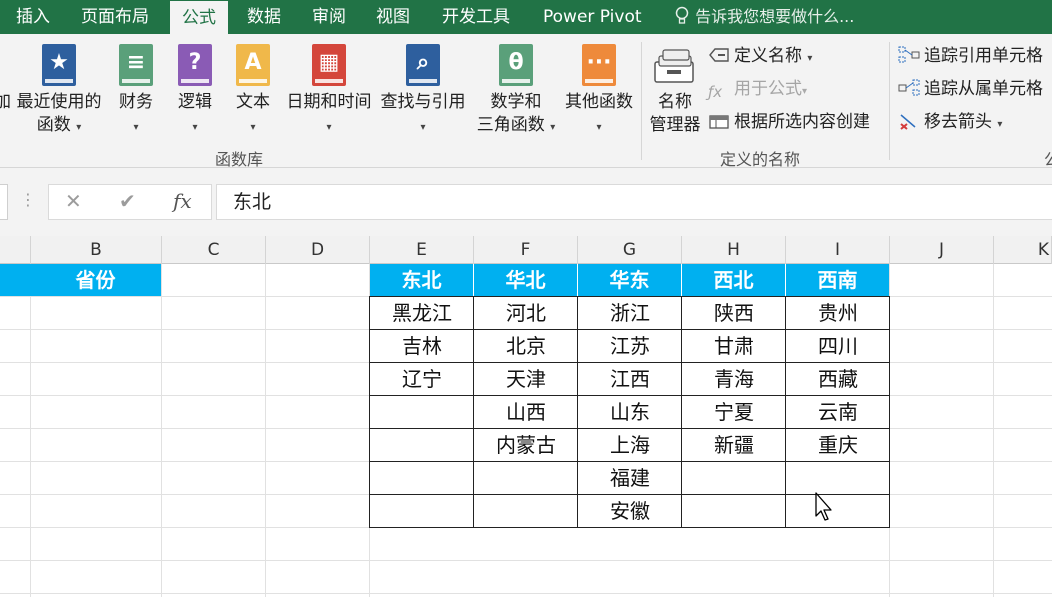 The width and height of the screenshot is (1052, 597). I want to click on table-cell: 西藏, so click(838, 379).